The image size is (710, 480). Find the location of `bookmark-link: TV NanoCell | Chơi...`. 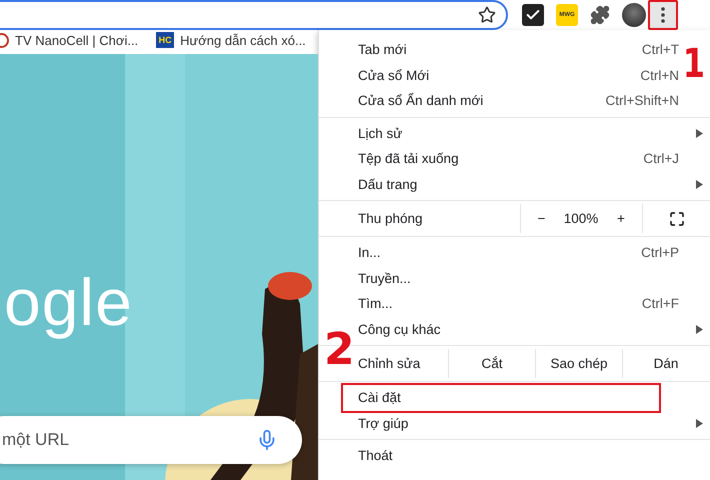

bookmark-link: TV NanoCell | Chơi... is located at coordinates (76, 40).